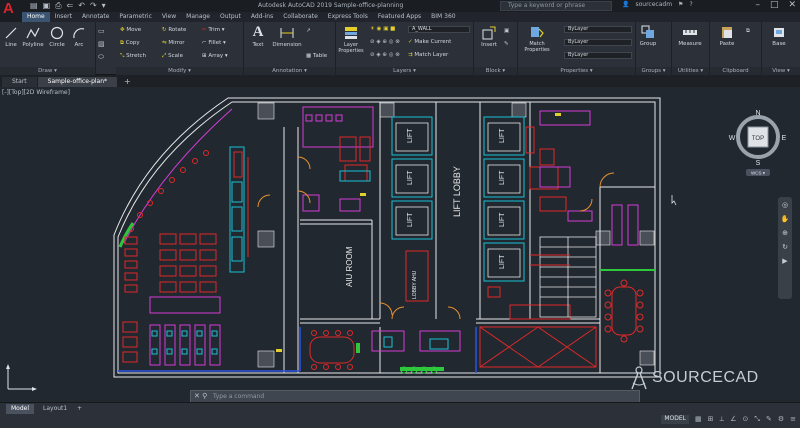 This screenshot has width=800, height=428. I want to click on command-line-close-icon: ✕ ⚲, so click(200, 396).